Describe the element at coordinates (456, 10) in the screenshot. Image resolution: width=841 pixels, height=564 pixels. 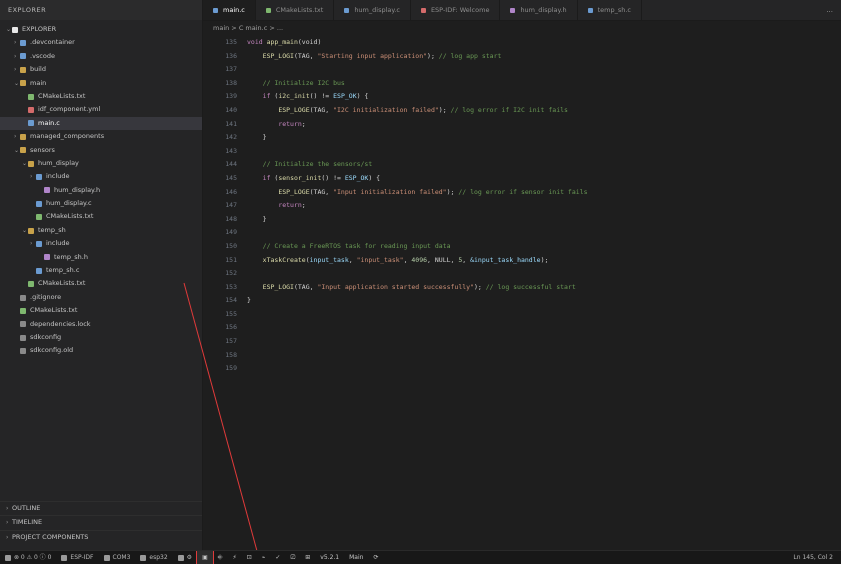
I see `tab-esp-idf-welcome: ESP-IDF: Welcome` at that location.